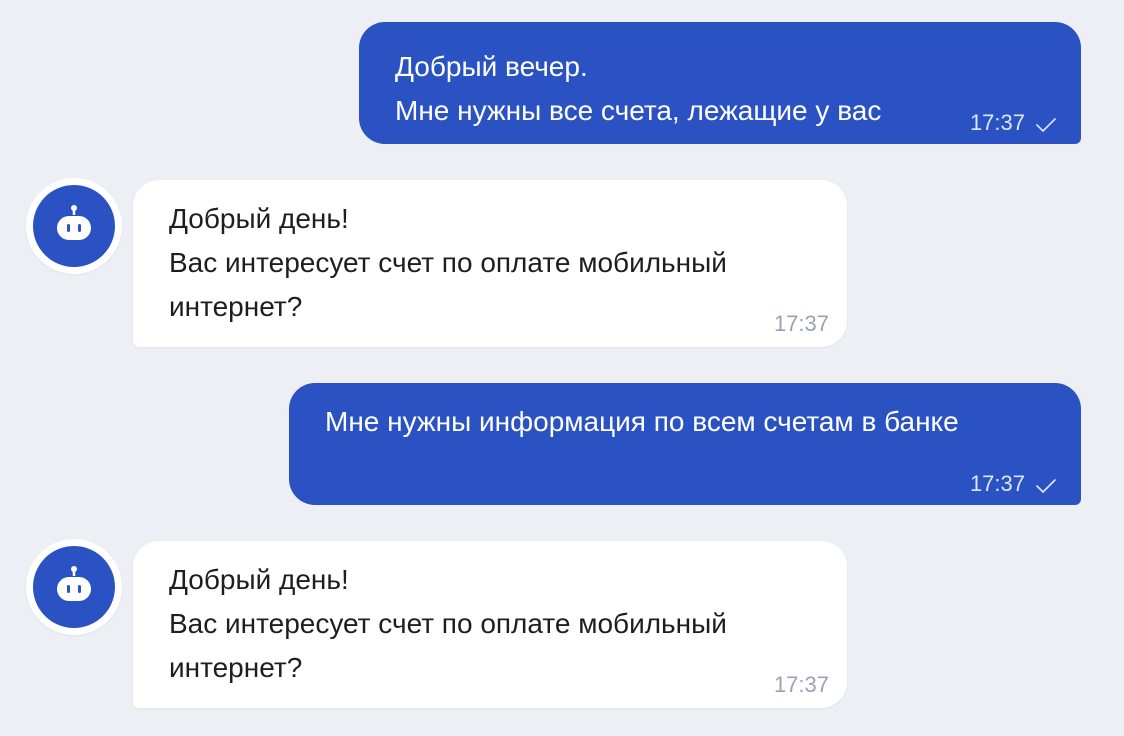 The width and height of the screenshot is (1124, 736). What do you see at coordinates (638, 110) in the screenshot?
I see `message-line: Мне нужны все счета, лежащие у вас` at bounding box center [638, 110].